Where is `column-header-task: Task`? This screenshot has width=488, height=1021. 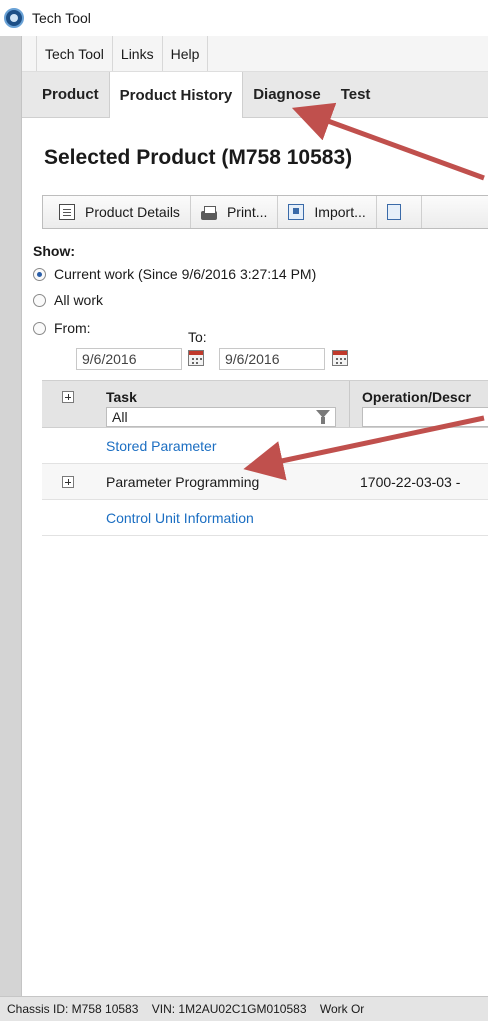 column-header-task: Task is located at coordinates (121, 397).